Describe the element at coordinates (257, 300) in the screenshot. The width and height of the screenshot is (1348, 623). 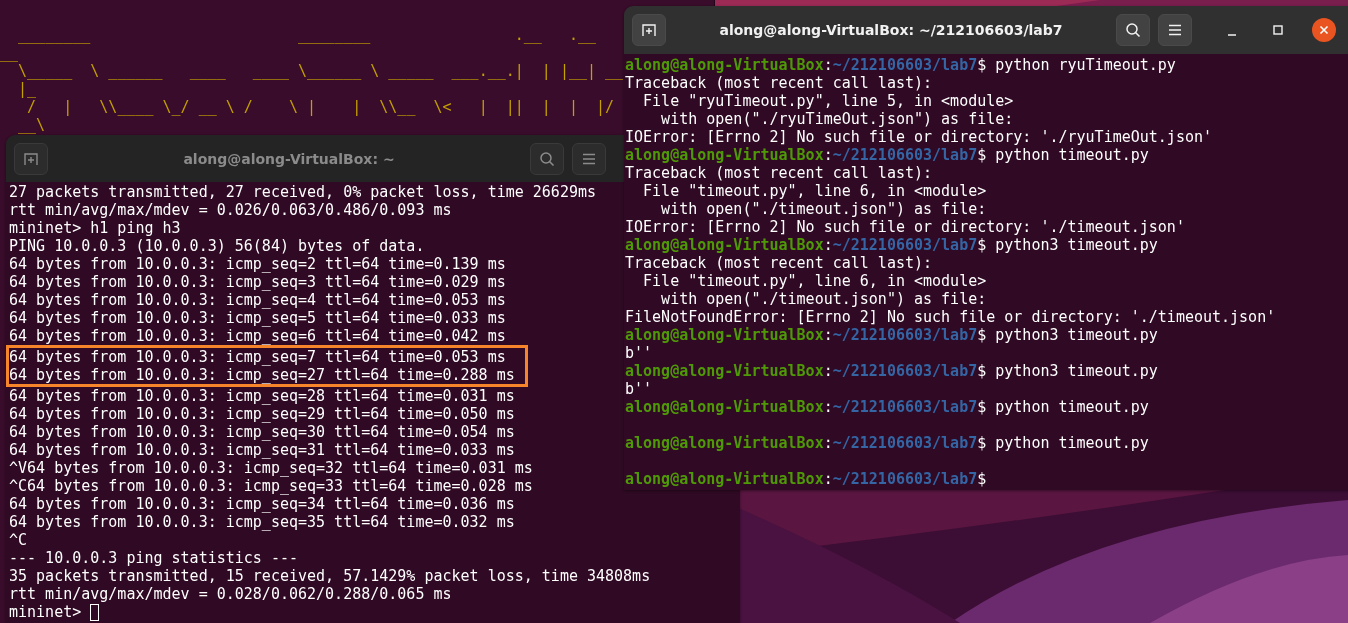
I see `terminal-line: 64 bytes from 10.0.0.3: icmp_seq=4 ttl=64 time=0.053 ms` at that location.